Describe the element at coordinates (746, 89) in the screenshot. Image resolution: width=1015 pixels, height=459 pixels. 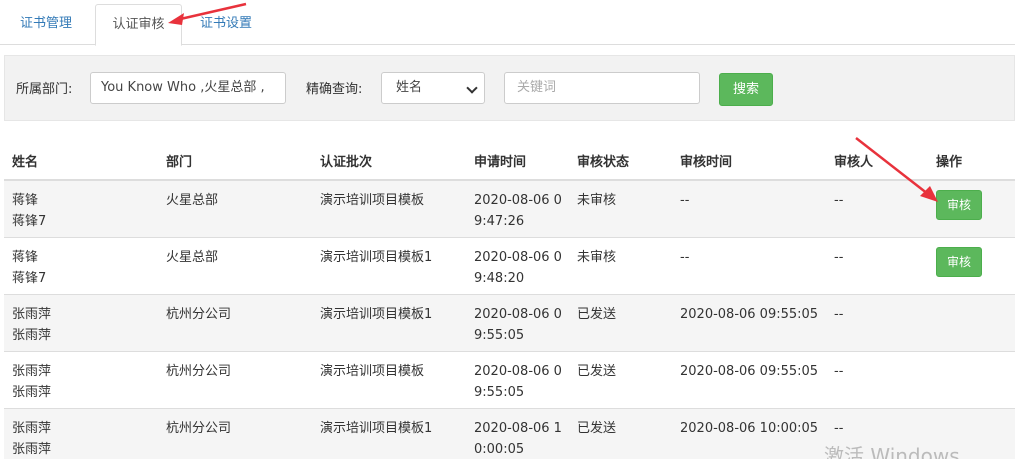
I see `search-button: 搜索` at that location.